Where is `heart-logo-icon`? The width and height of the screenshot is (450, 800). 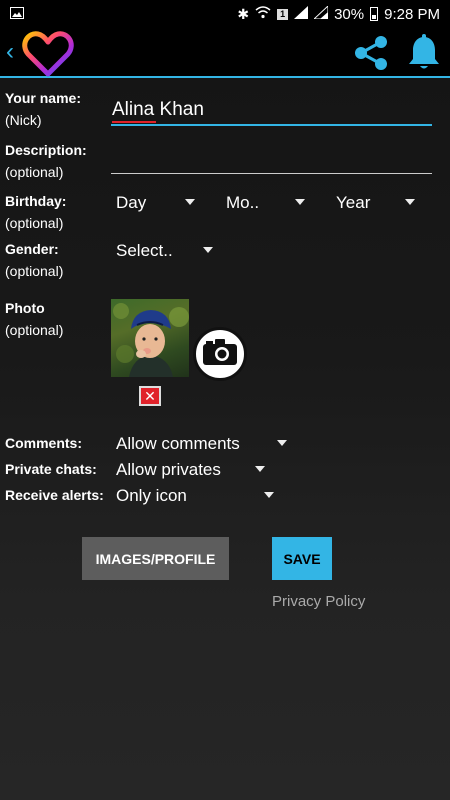
heart-logo-icon is located at coordinates (48, 56).